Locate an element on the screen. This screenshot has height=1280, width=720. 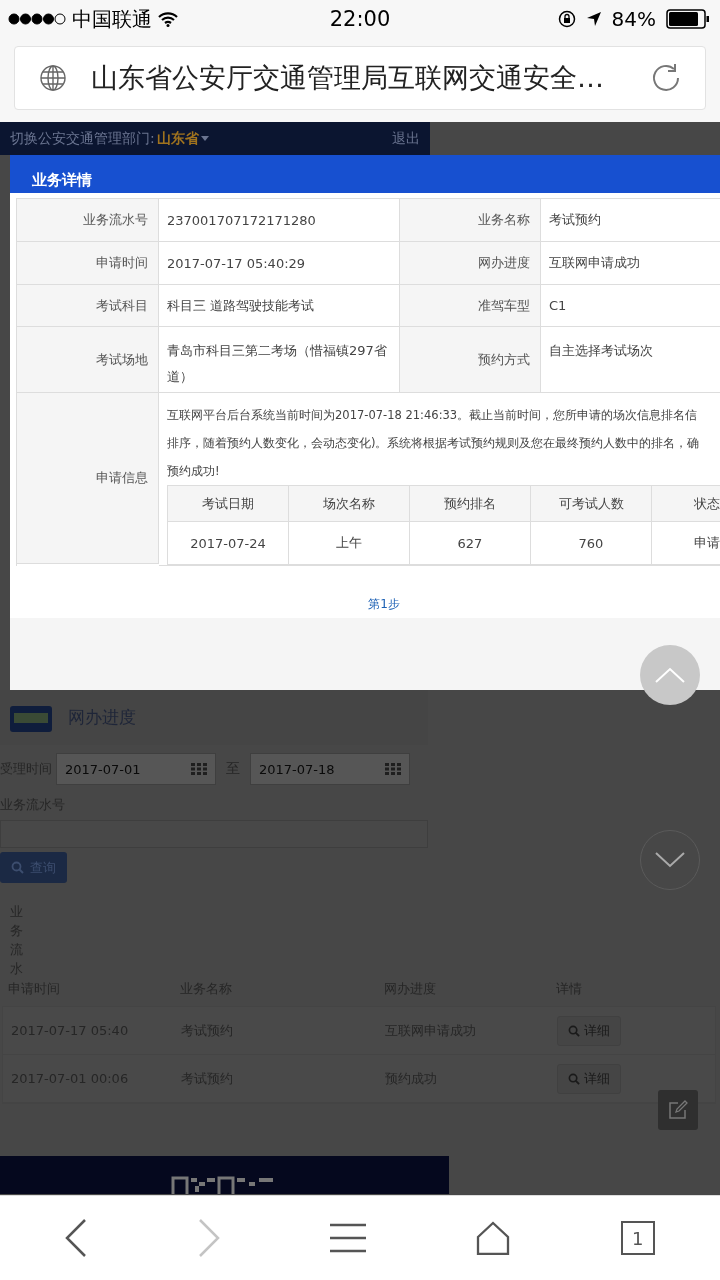
field-label: 申请时间 is located at coordinates (88, 263).